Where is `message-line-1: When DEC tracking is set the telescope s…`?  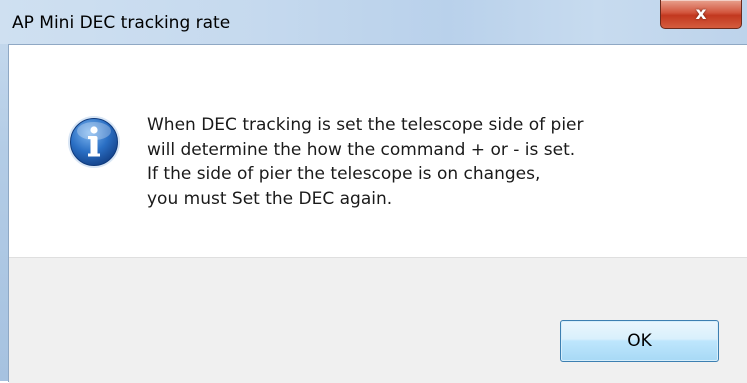 message-line-1: When DEC tracking is set the telescope s… is located at coordinates (365, 125).